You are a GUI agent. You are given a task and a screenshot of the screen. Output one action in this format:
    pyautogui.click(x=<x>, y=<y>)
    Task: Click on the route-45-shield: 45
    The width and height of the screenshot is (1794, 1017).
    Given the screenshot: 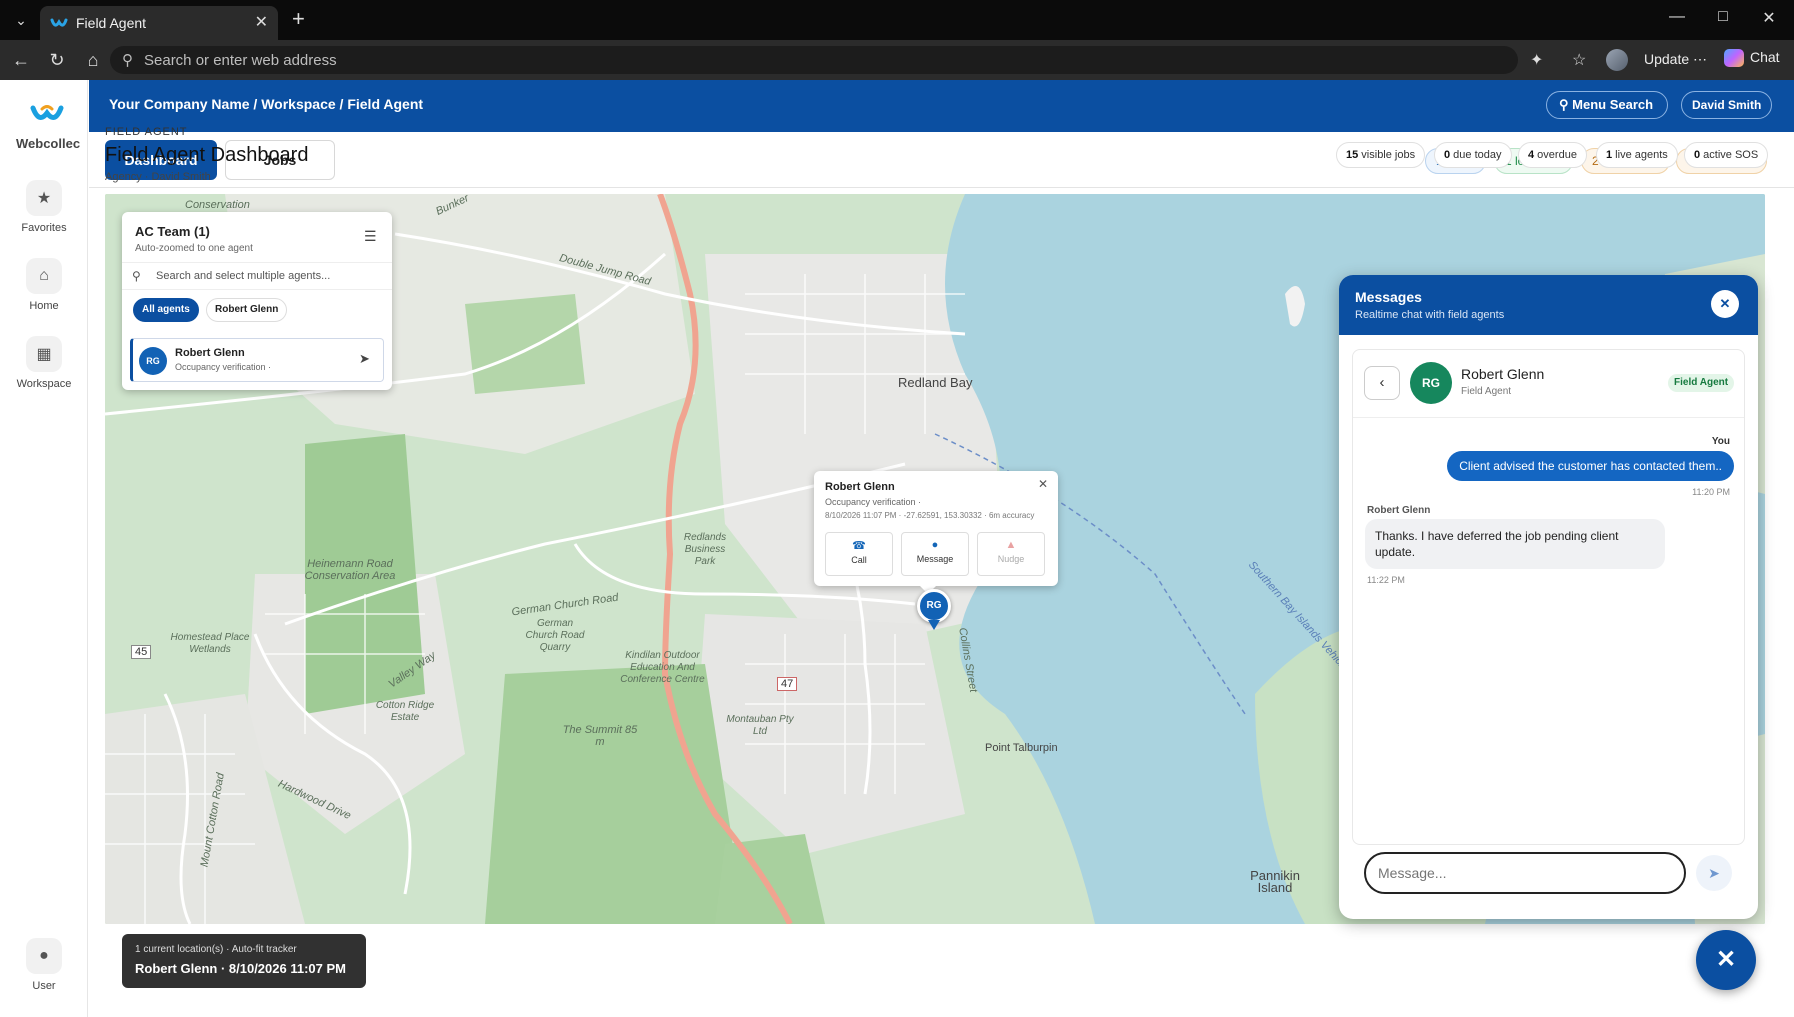 What is the action you would take?
    pyautogui.click(x=141, y=652)
    